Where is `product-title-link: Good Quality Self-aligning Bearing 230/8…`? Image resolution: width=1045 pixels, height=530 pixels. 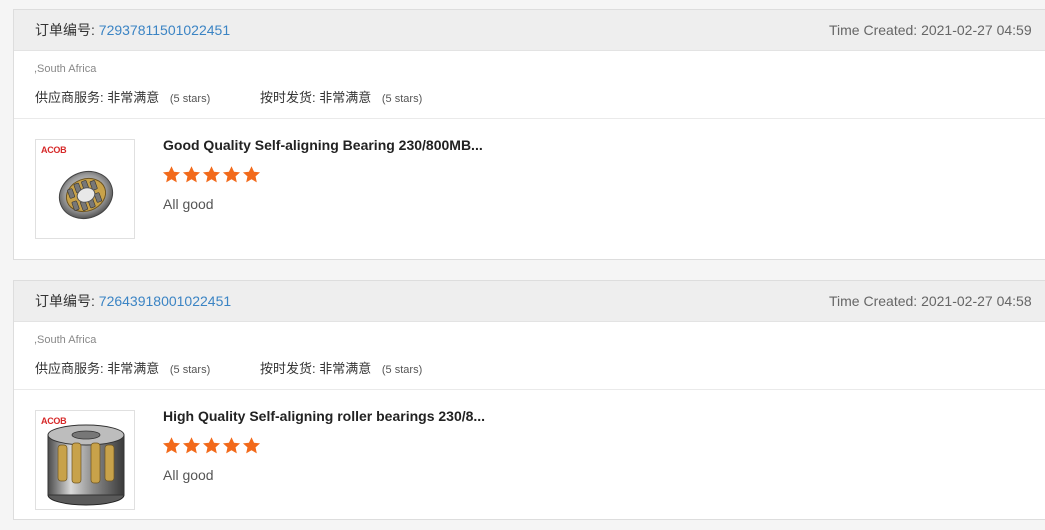 product-title-link: Good Quality Self-aligning Bearing 230/8… is located at coordinates (323, 145).